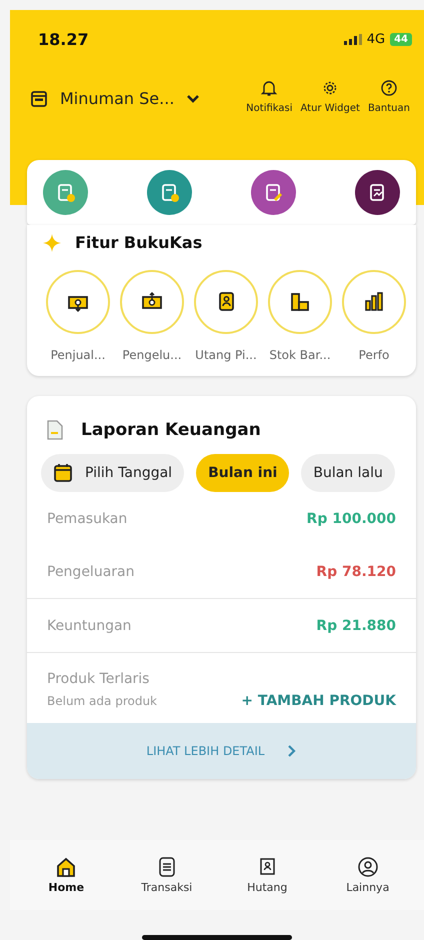  What do you see at coordinates (89, 626) in the screenshot?
I see `summary-label: Keuntungan` at bounding box center [89, 626].